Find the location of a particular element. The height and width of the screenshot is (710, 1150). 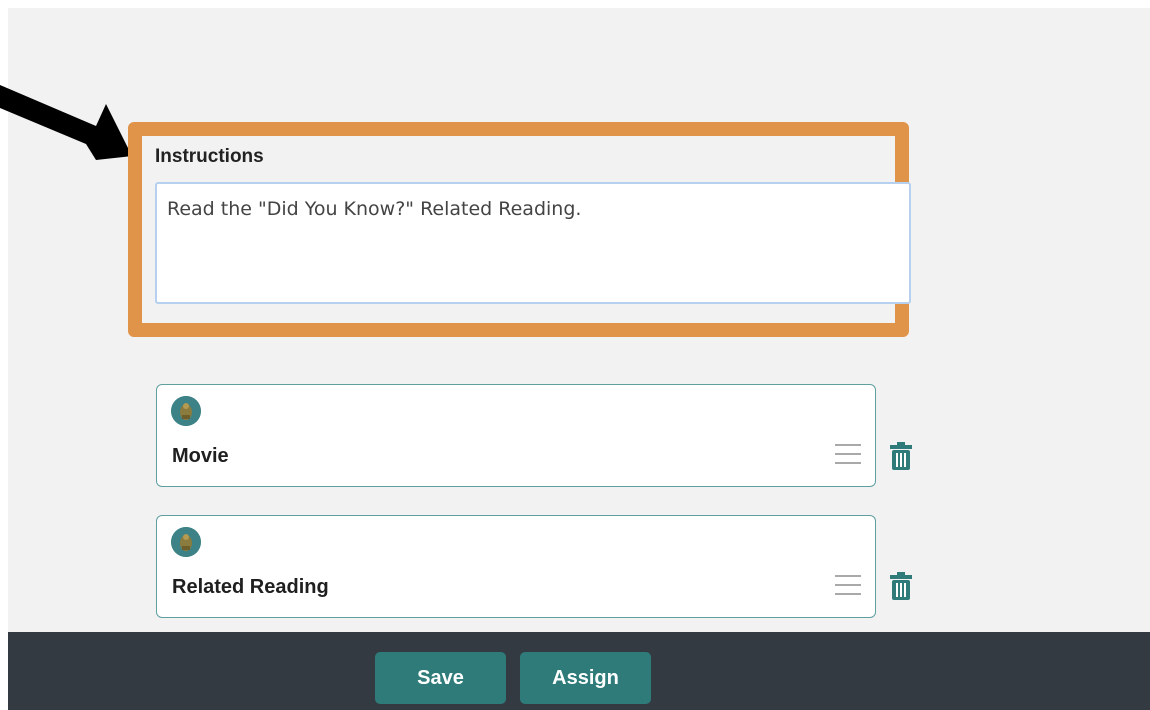

assignment-item-card: Movie is located at coordinates (516, 435).